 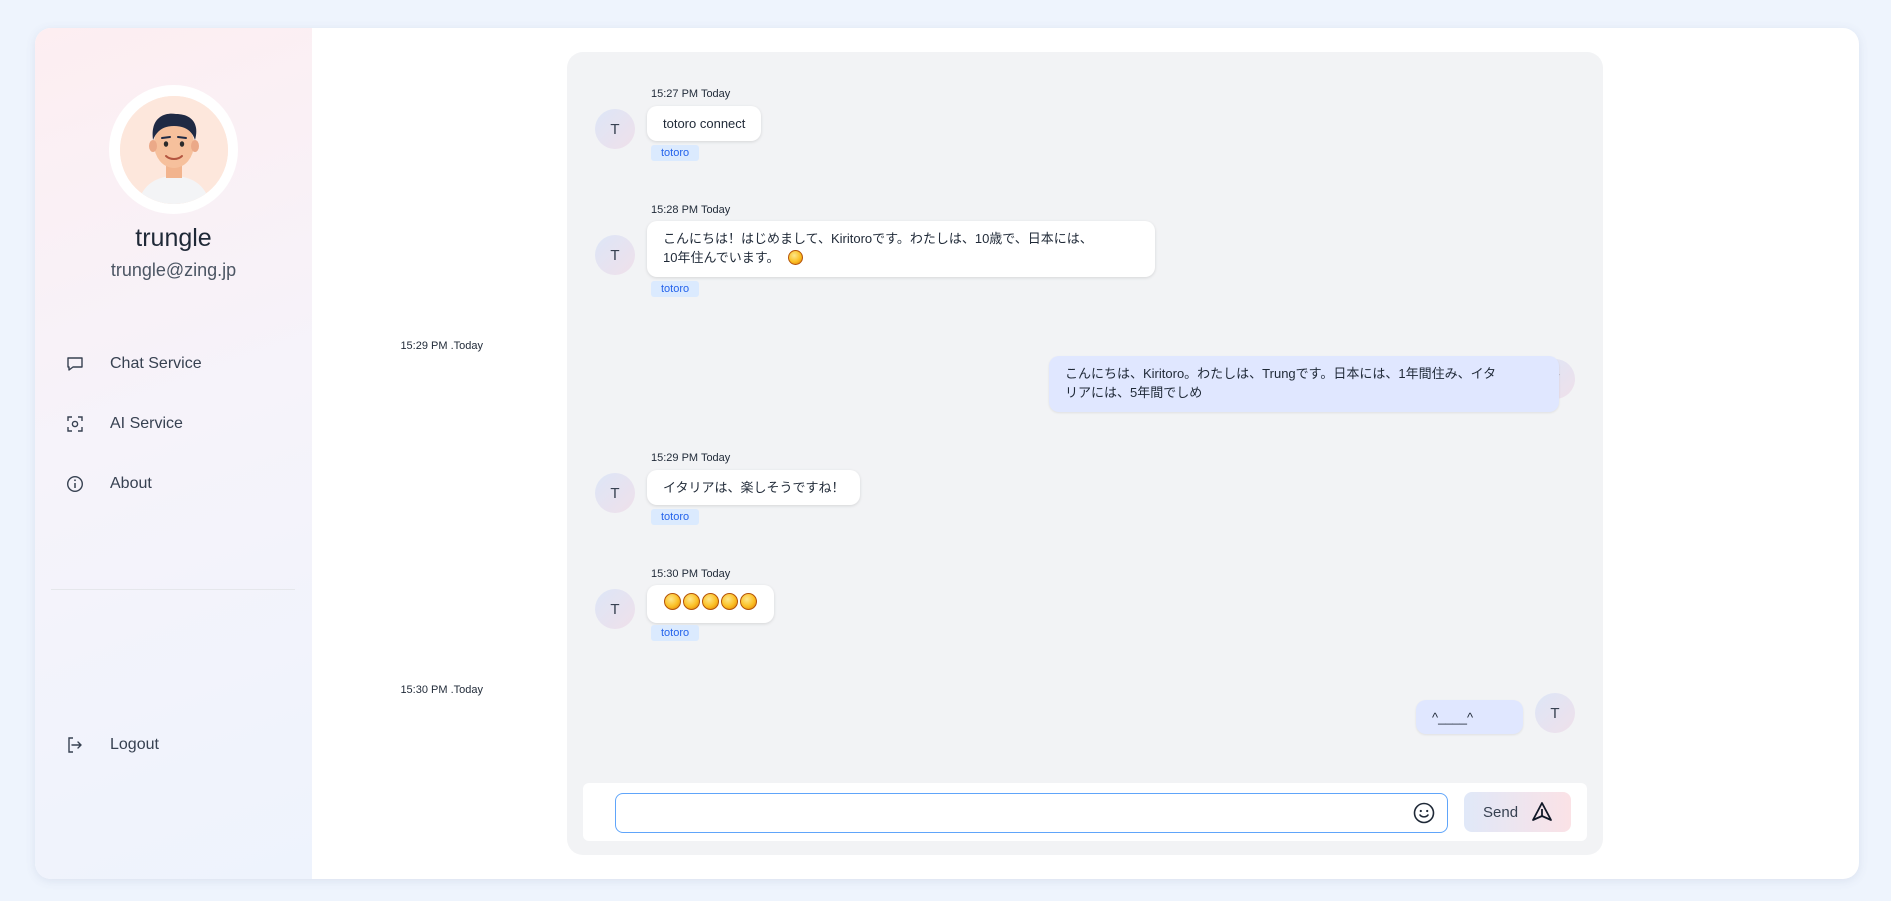 What do you see at coordinates (131, 483) in the screenshot?
I see `sidebar-item-label: About` at bounding box center [131, 483].